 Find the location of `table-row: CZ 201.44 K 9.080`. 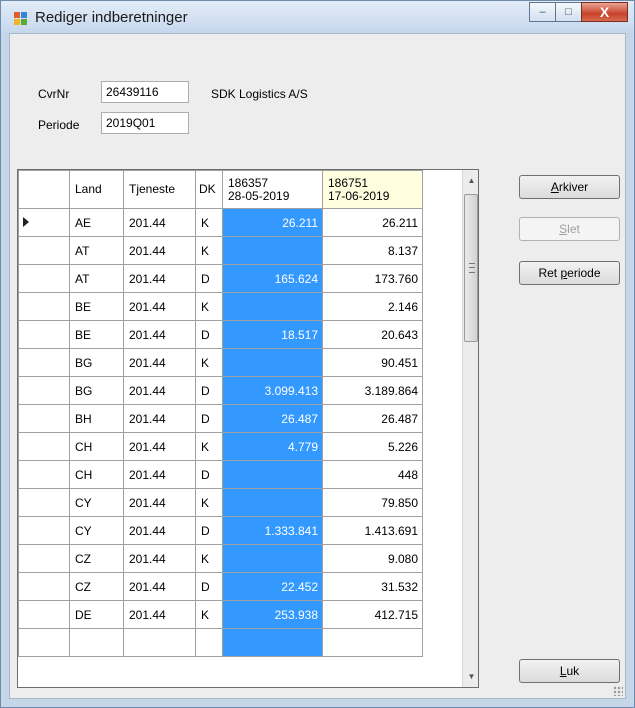

table-row: CZ 201.44 K 9.080 is located at coordinates (220, 558).